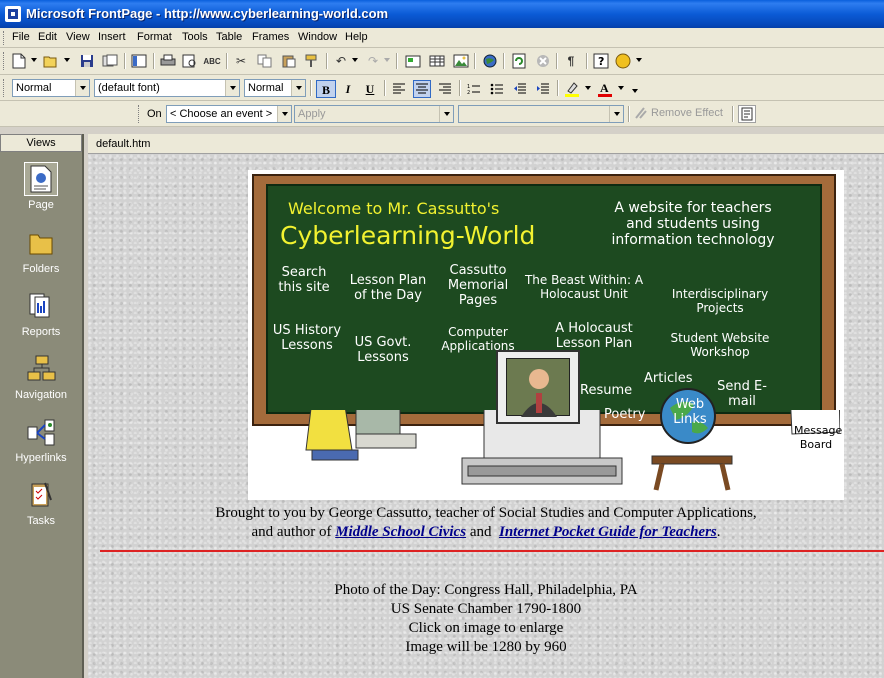 The width and height of the screenshot is (884, 678). What do you see at coordinates (307, 338) in the screenshot?
I see `link-us-history: US History Lessons` at bounding box center [307, 338].